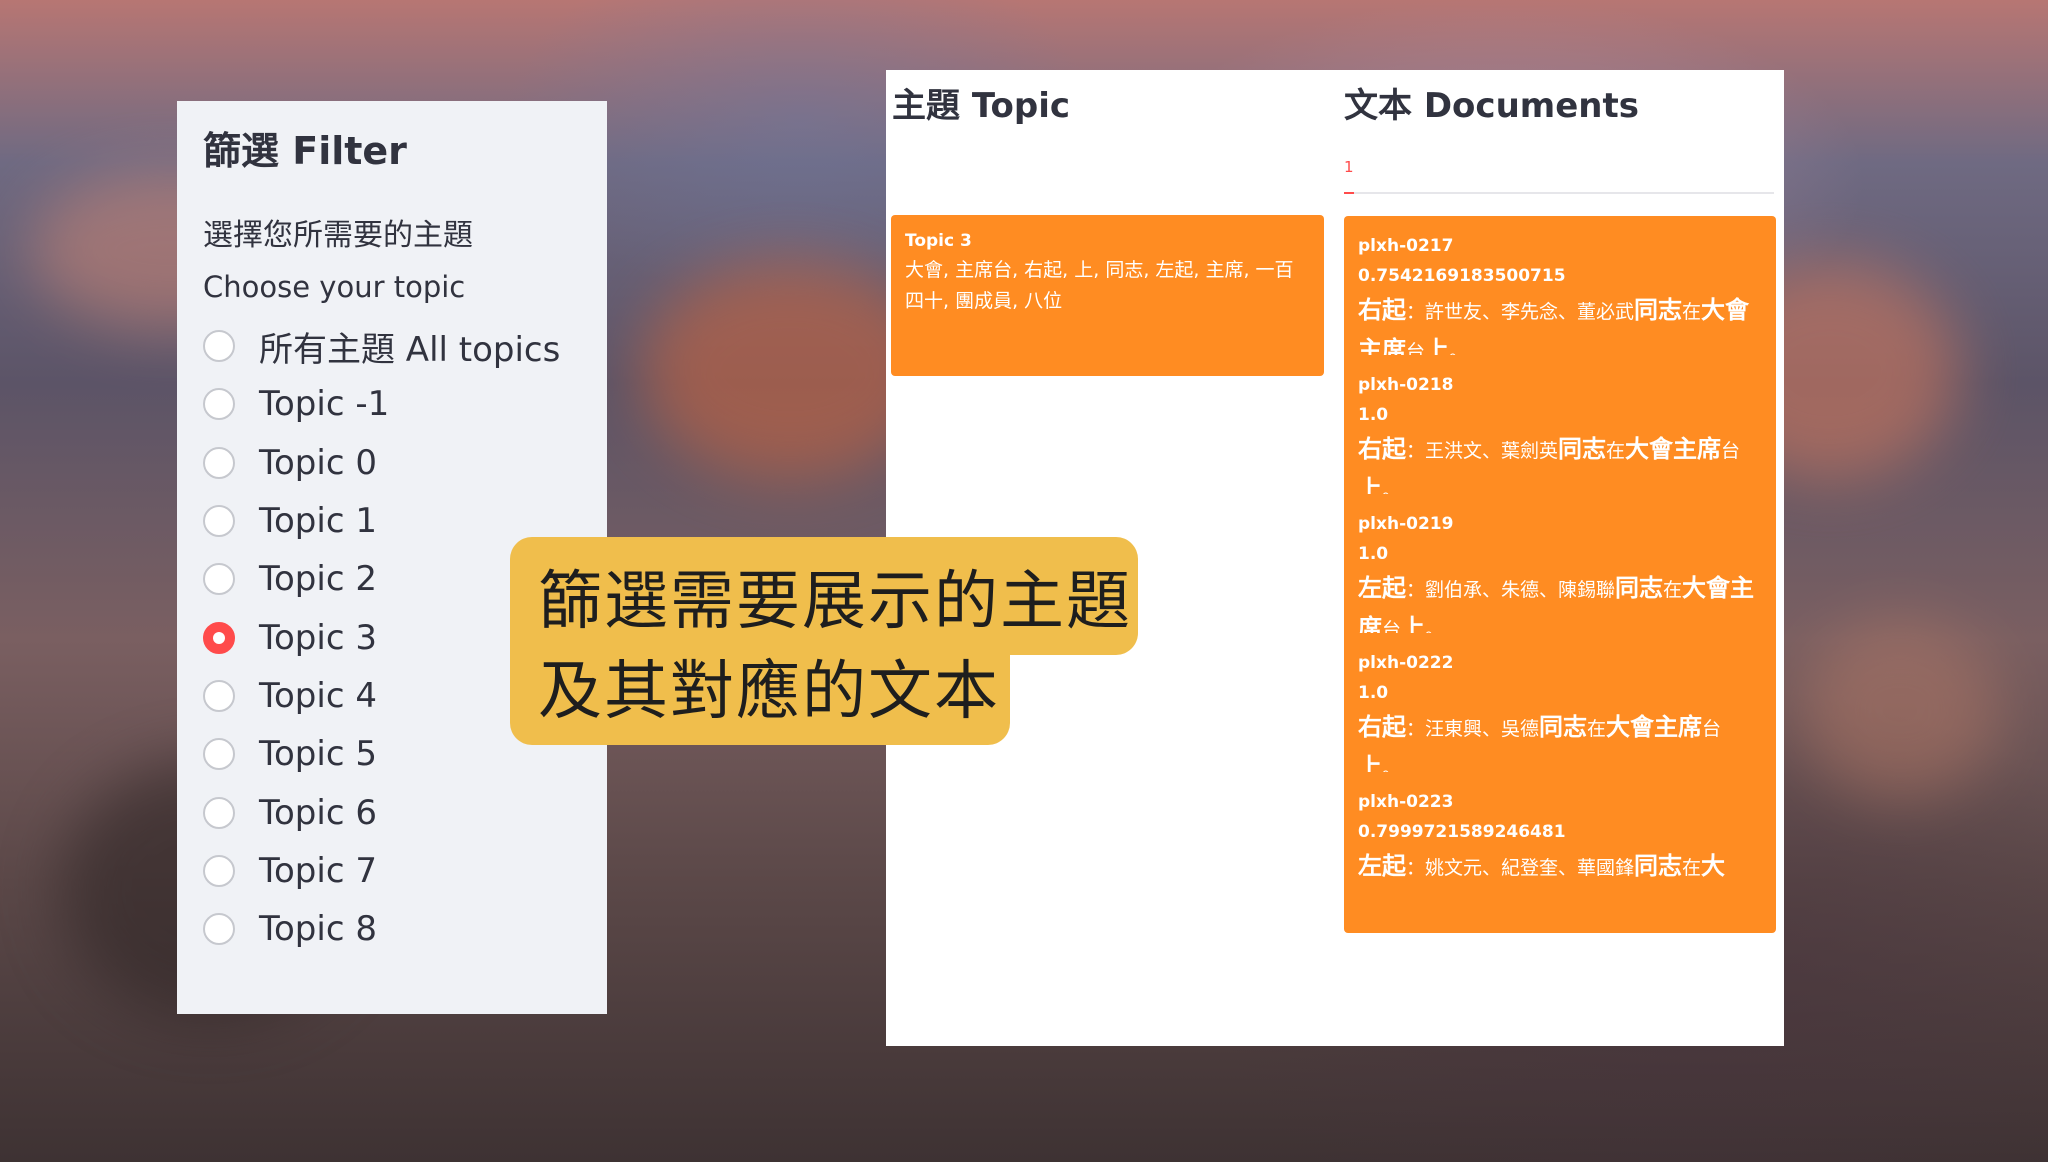 The height and width of the screenshot is (1162, 2048). Describe the element at coordinates (338, 236) in the screenshot. I see `filter-description-zh: 選擇您所需要的主題` at that location.